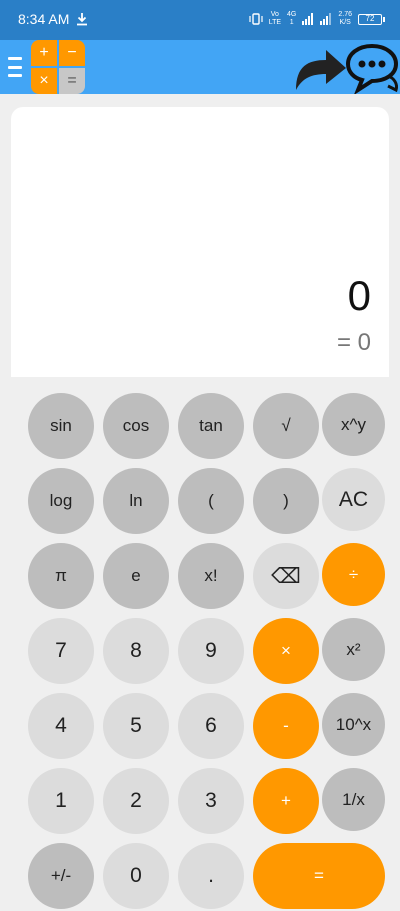 The width and height of the screenshot is (400, 911). What do you see at coordinates (136, 651) in the screenshot?
I see `digit-8-button: 8` at bounding box center [136, 651].